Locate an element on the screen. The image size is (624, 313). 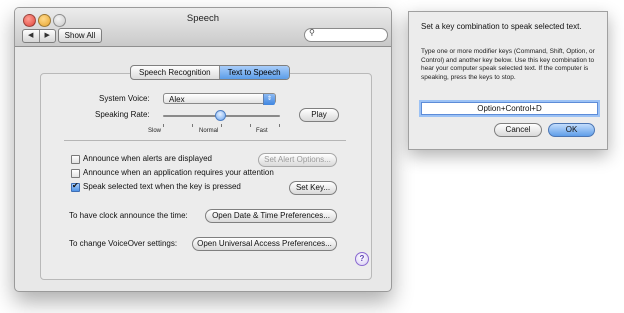
search-field: ⚲ is located at coordinates (346, 35).